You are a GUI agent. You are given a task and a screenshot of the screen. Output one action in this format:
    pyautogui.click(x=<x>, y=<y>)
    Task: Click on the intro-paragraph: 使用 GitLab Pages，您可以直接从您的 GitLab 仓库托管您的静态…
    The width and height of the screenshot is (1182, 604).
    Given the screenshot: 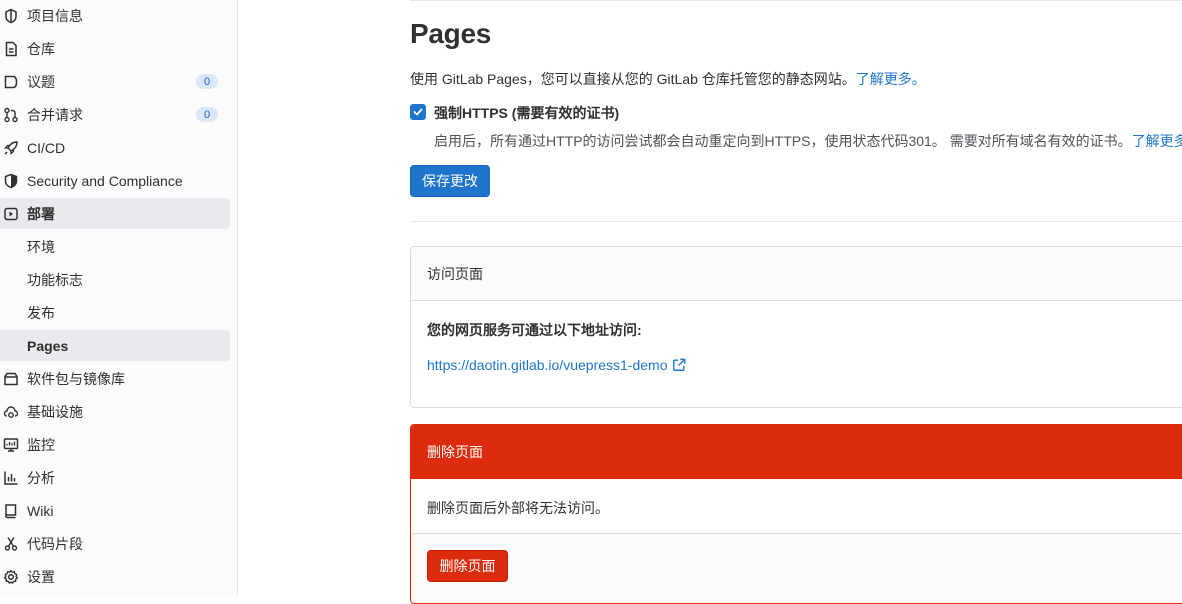 What is the action you would take?
    pyautogui.click(x=668, y=79)
    